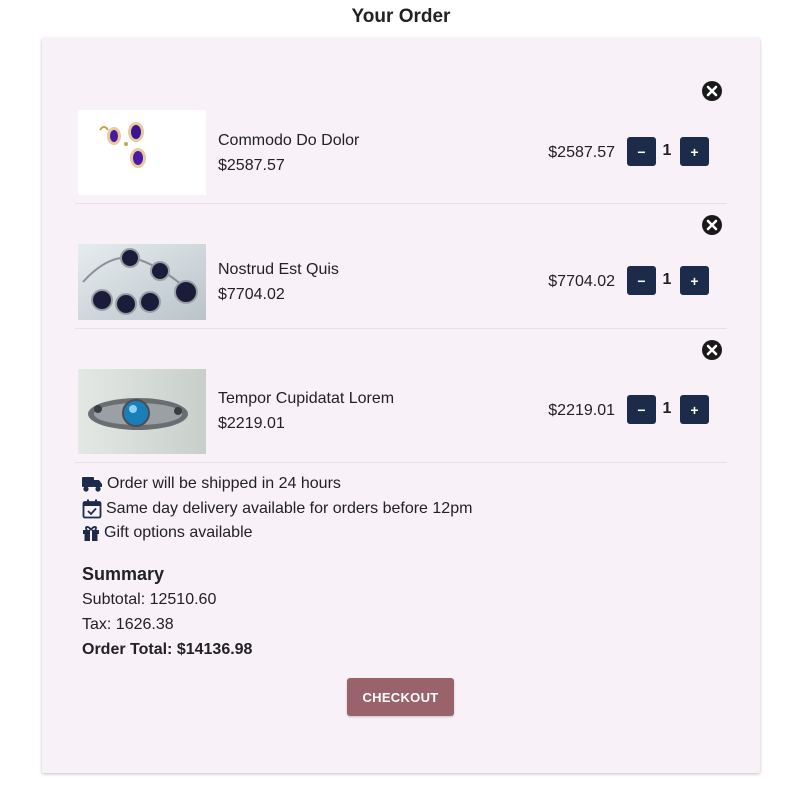 The width and height of the screenshot is (802, 786). I want to click on product-price: $2587.57, so click(251, 165).